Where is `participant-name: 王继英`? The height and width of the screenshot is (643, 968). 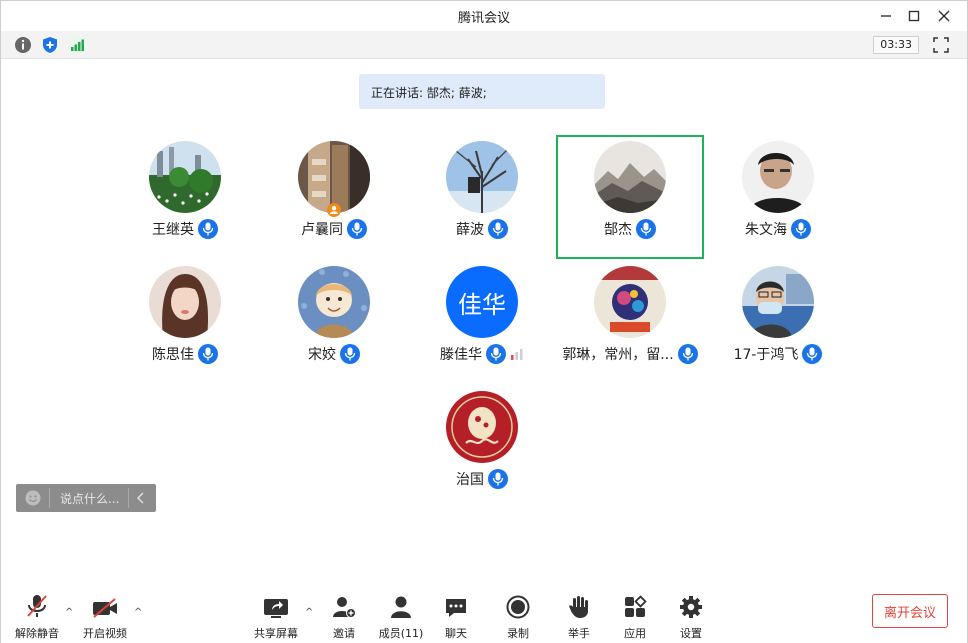
participant-name: 王继英 is located at coordinates (173, 230).